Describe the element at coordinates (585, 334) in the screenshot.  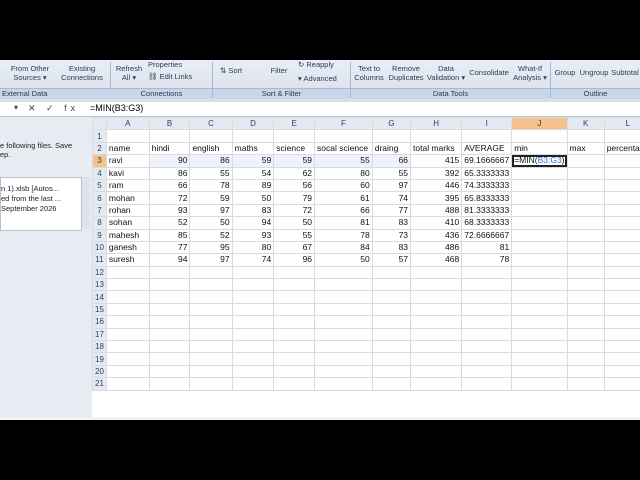
I see `cell-k17` at that location.